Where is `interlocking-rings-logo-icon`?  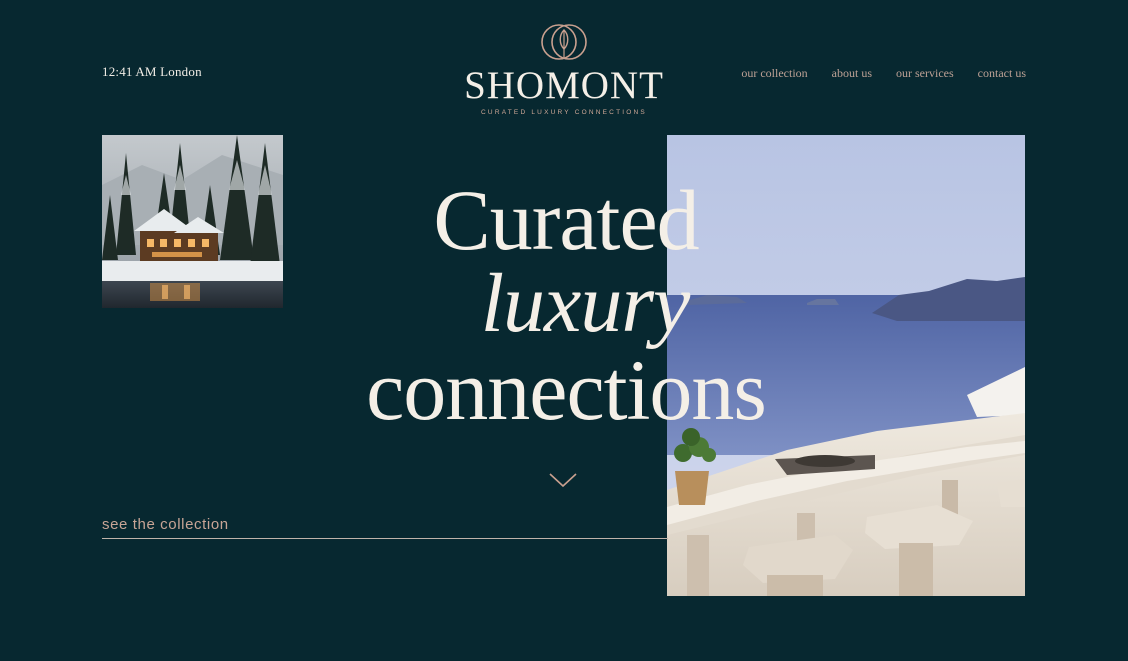
interlocking-rings-logo-icon is located at coordinates (564, 42).